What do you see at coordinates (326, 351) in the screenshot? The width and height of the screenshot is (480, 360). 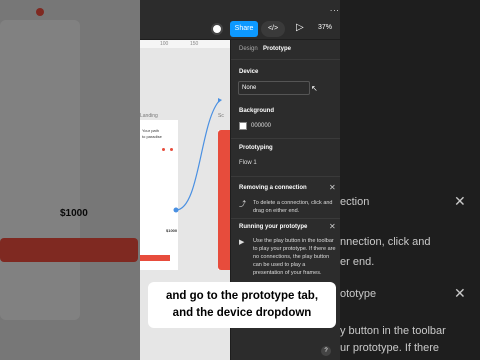 I see `help-button: ?` at bounding box center [326, 351].